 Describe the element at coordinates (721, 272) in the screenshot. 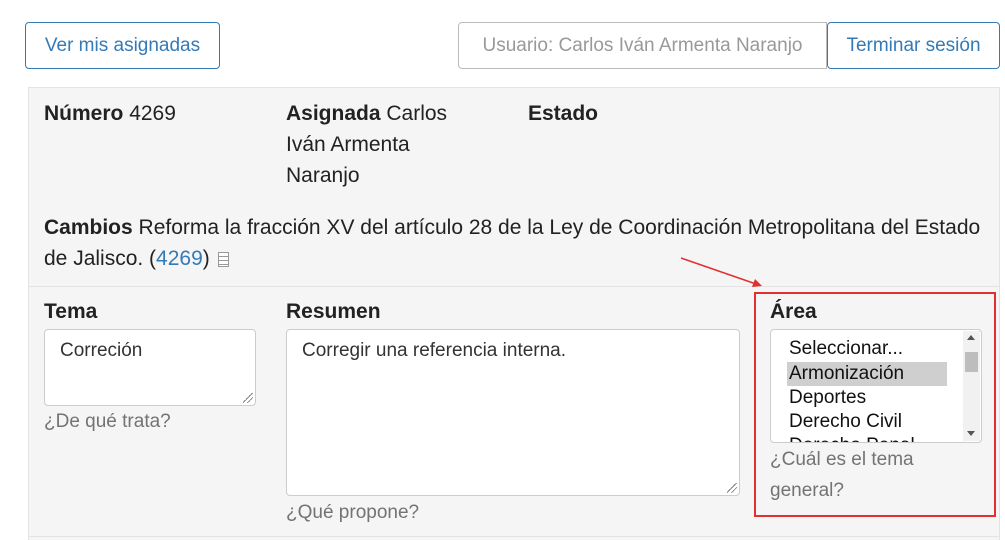

I see `annotation-arrow-icon` at that location.